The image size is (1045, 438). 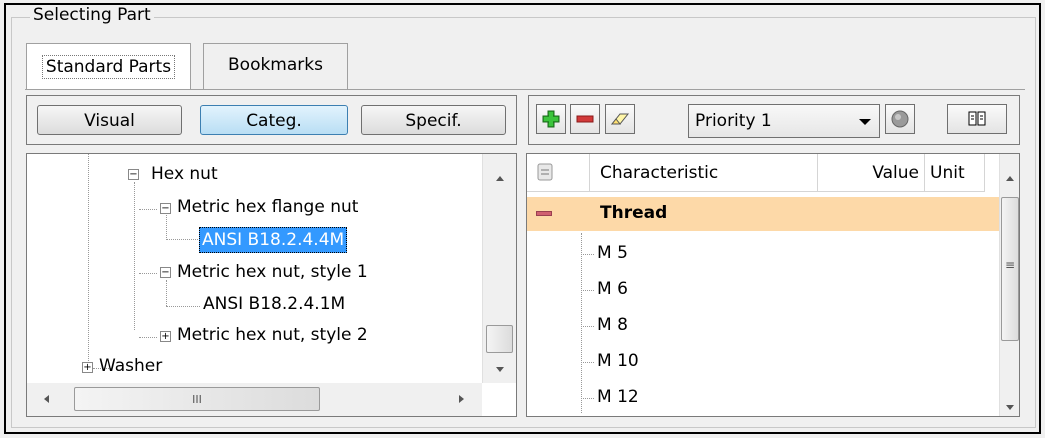 What do you see at coordinates (46, 399) in the screenshot?
I see `scroll-left-icon` at bounding box center [46, 399].